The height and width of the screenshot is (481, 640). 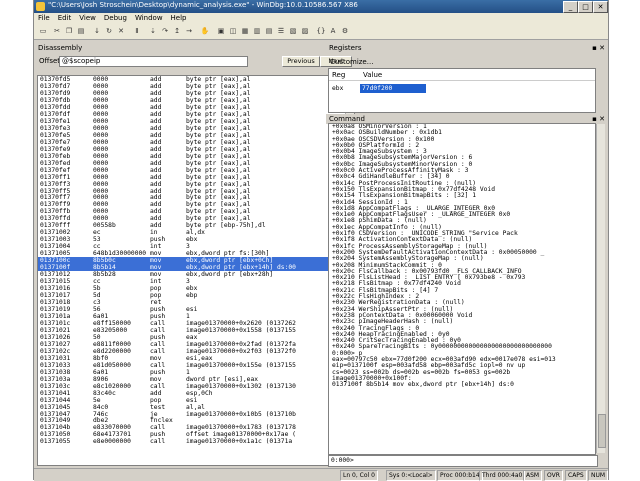 What do you see at coordinates (196, 128) in the screenshot?
I see `disassembly-row: 01370fe3 0000 add byte ptr [eax],al` at bounding box center [196, 128].